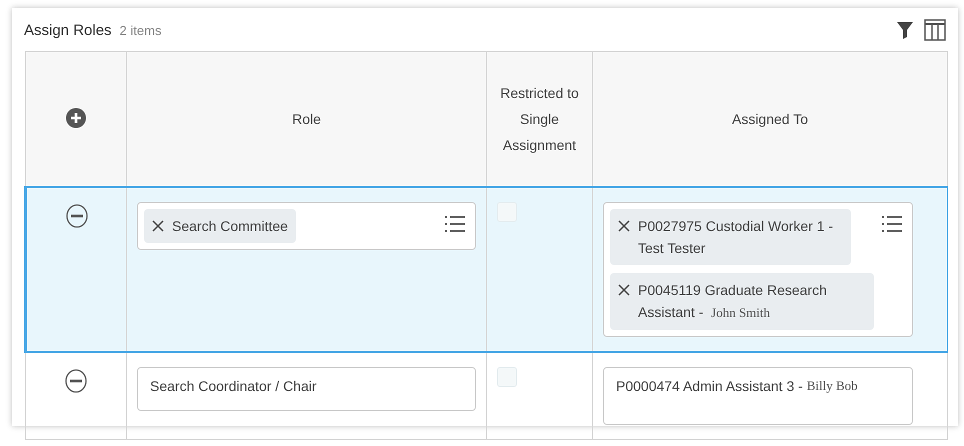 This screenshot has height=446, width=964. What do you see at coordinates (306, 226) in the screenshot?
I see `role-field: Search Committee` at bounding box center [306, 226].